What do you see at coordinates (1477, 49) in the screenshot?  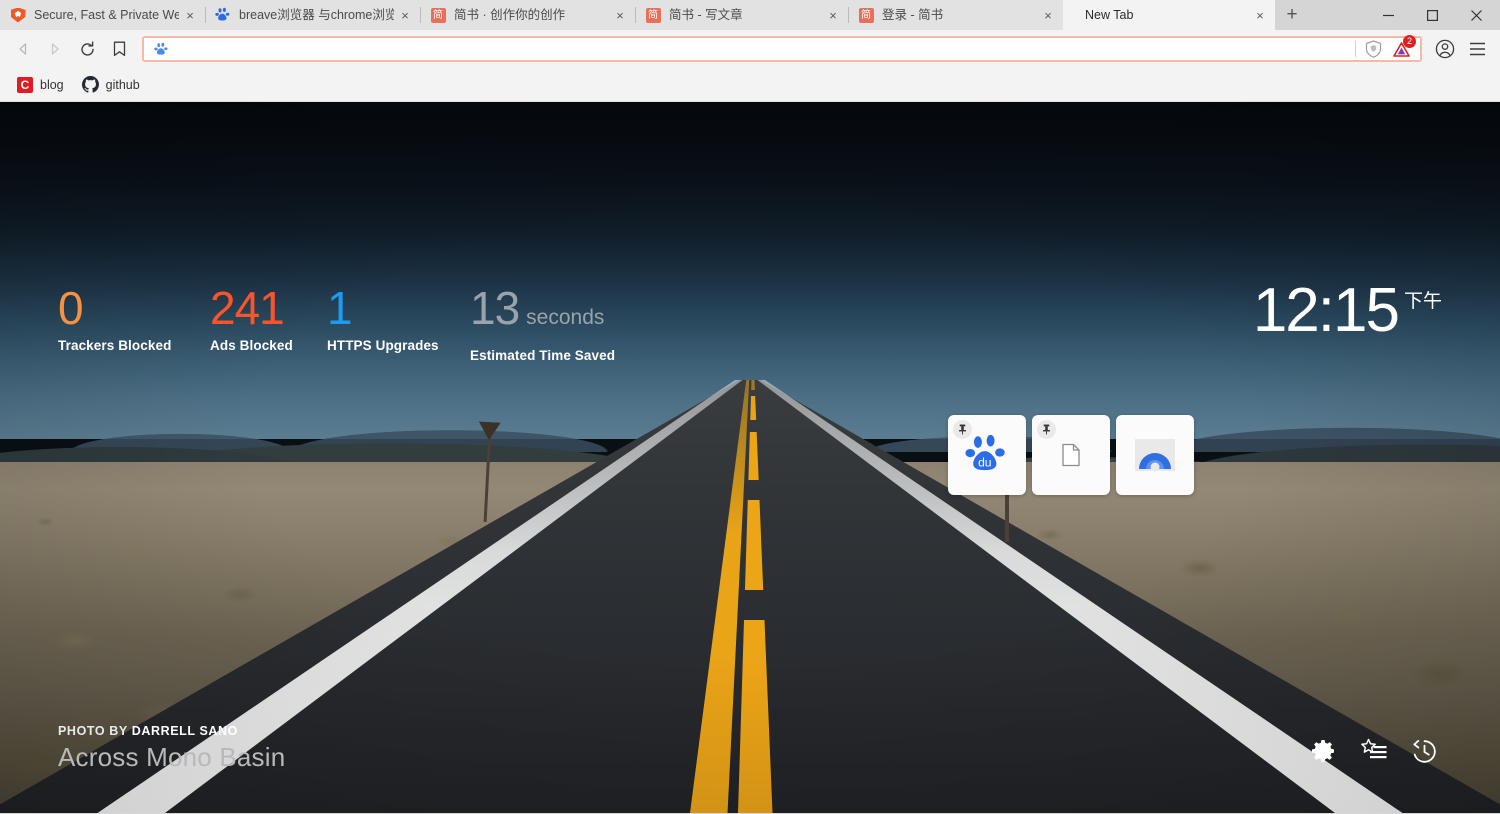 I see `browser-menu-button` at bounding box center [1477, 49].